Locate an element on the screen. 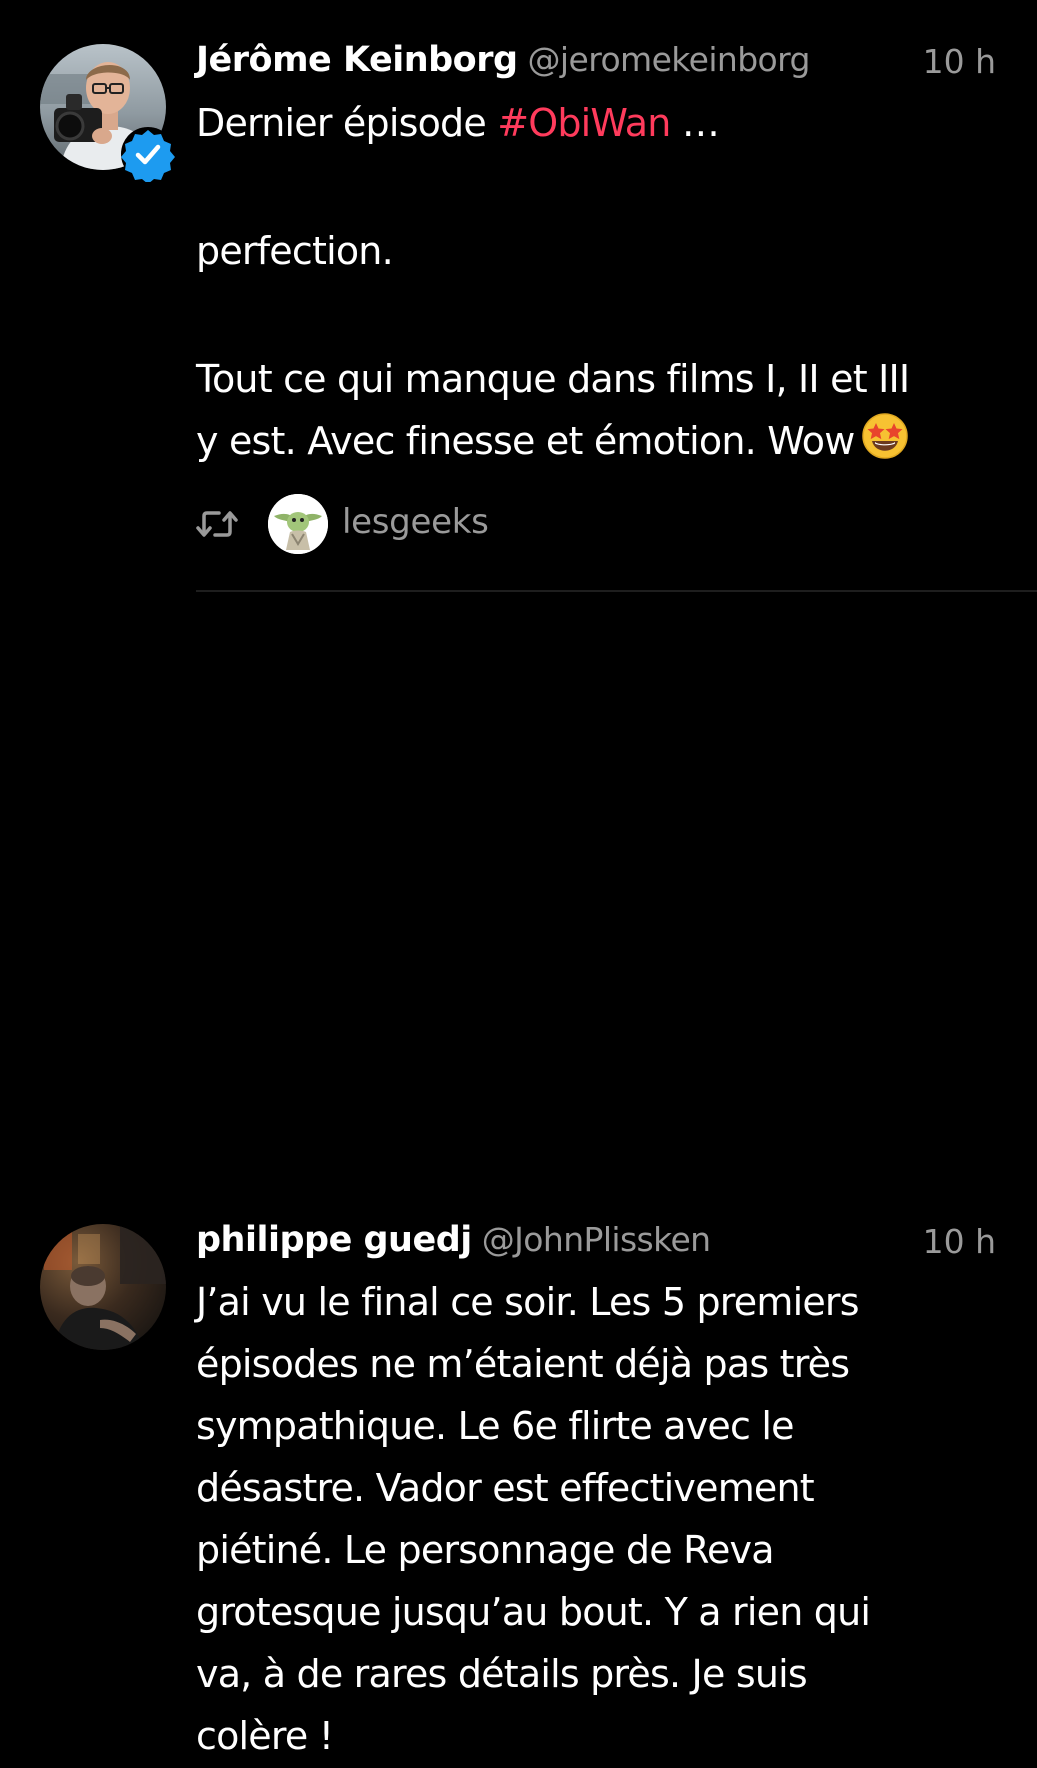 The width and height of the screenshot is (1037, 1768). retweet-icon is located at coordinates (217, 524).